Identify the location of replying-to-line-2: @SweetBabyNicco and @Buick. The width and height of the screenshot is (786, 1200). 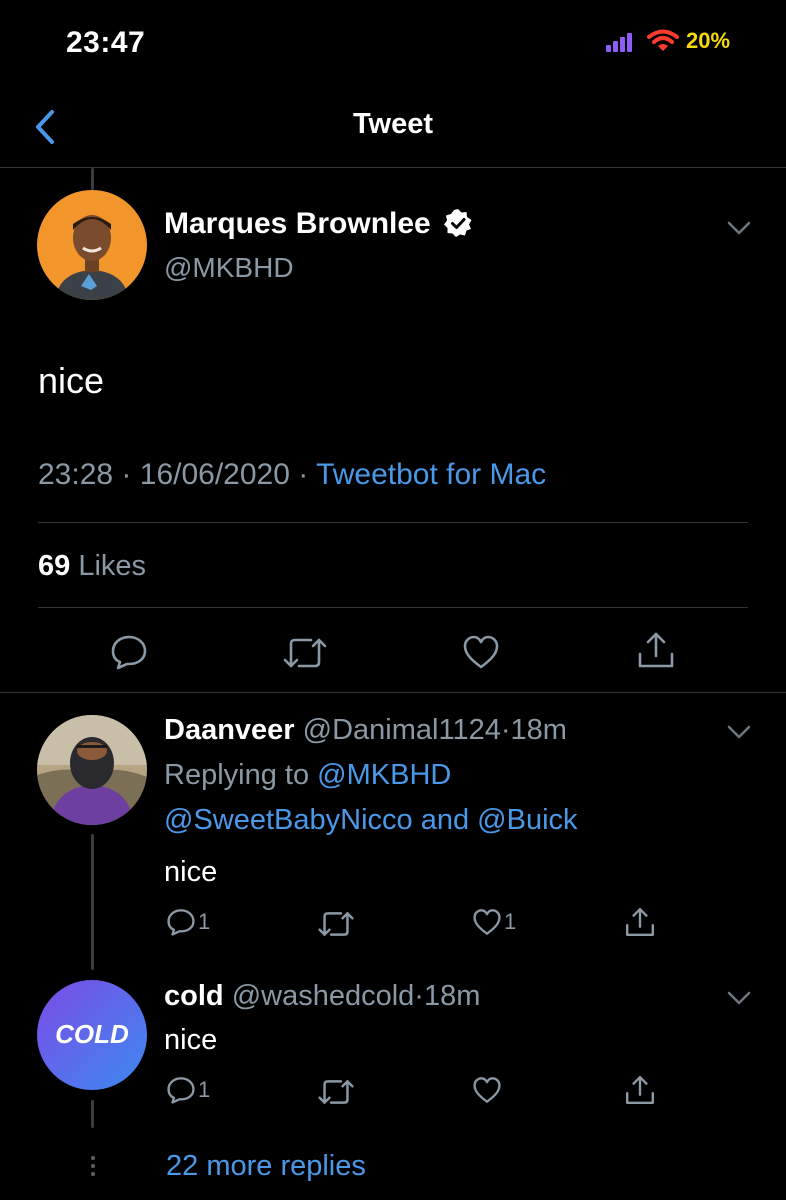
(371, 820).